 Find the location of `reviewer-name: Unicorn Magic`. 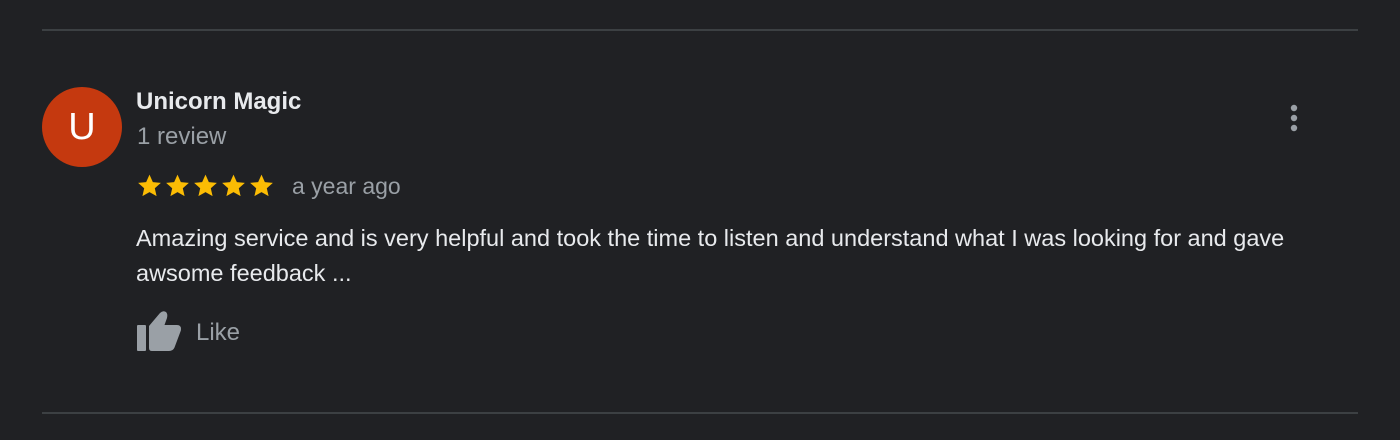

reviewer-name: Unicorn Magic is located at coordinates (218, 102).